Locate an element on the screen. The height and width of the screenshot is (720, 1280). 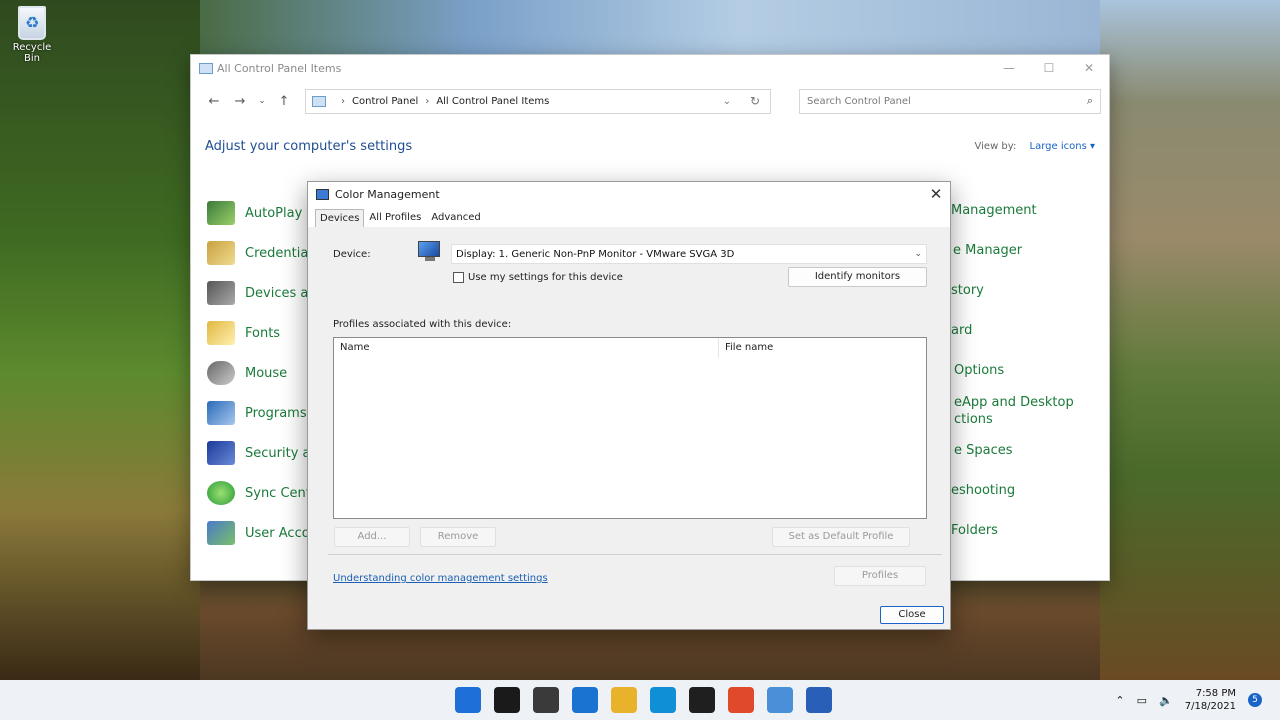
cp-item-programs: Programs is located at coordinates (257, 413).